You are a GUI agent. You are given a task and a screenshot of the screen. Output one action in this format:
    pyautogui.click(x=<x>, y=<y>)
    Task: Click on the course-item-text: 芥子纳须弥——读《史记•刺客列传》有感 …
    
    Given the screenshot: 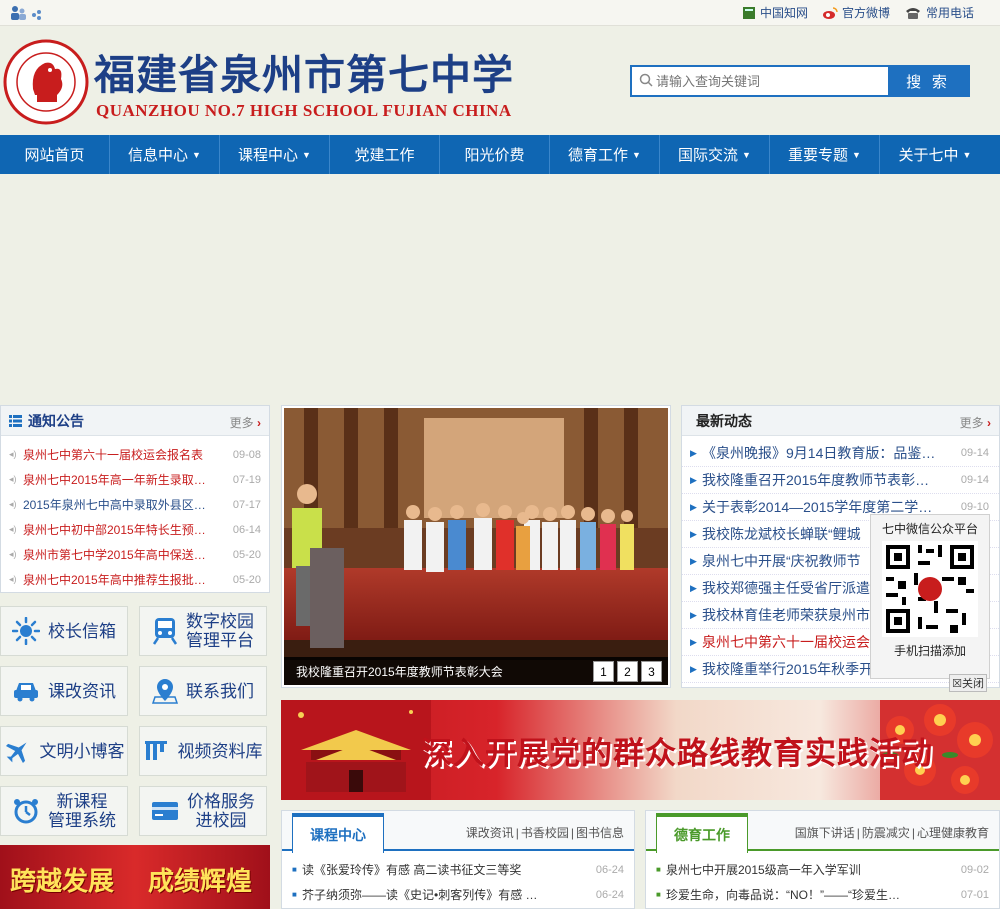 What is the action you would take?
    pyautogui.click(x=420, y=895)
    